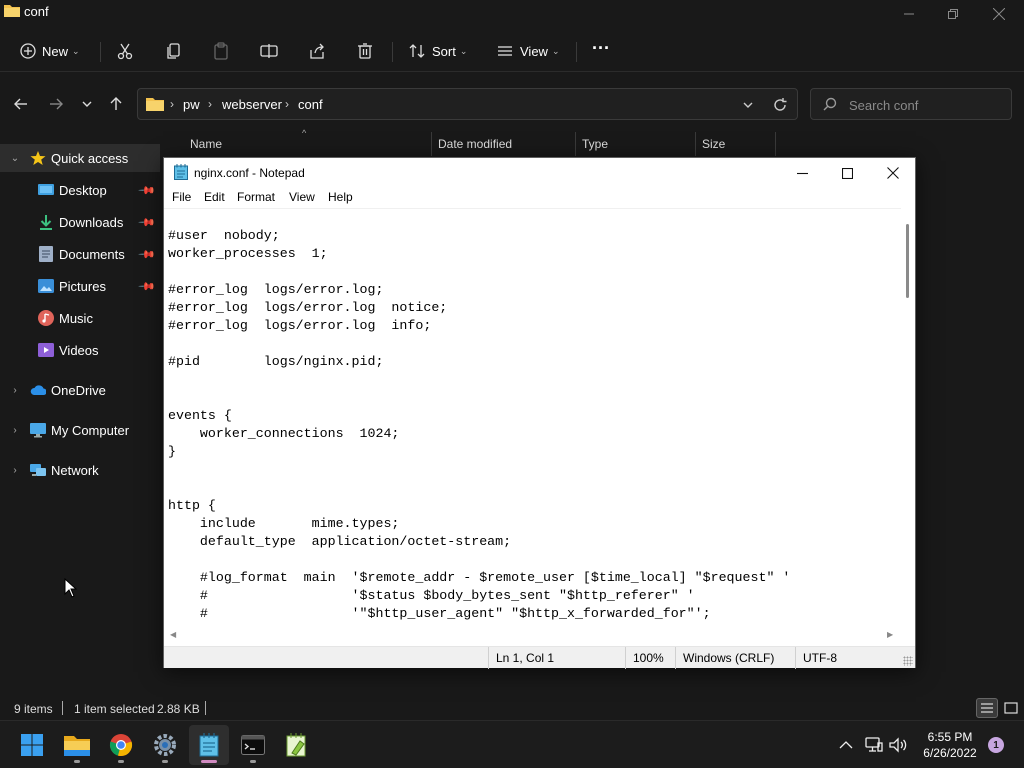 This screenshot has width=1024, height=768. What do you see at coordinates (165, 745) in the screenshot?
I see `taskbar-settings` at bounding box center [165, 745].